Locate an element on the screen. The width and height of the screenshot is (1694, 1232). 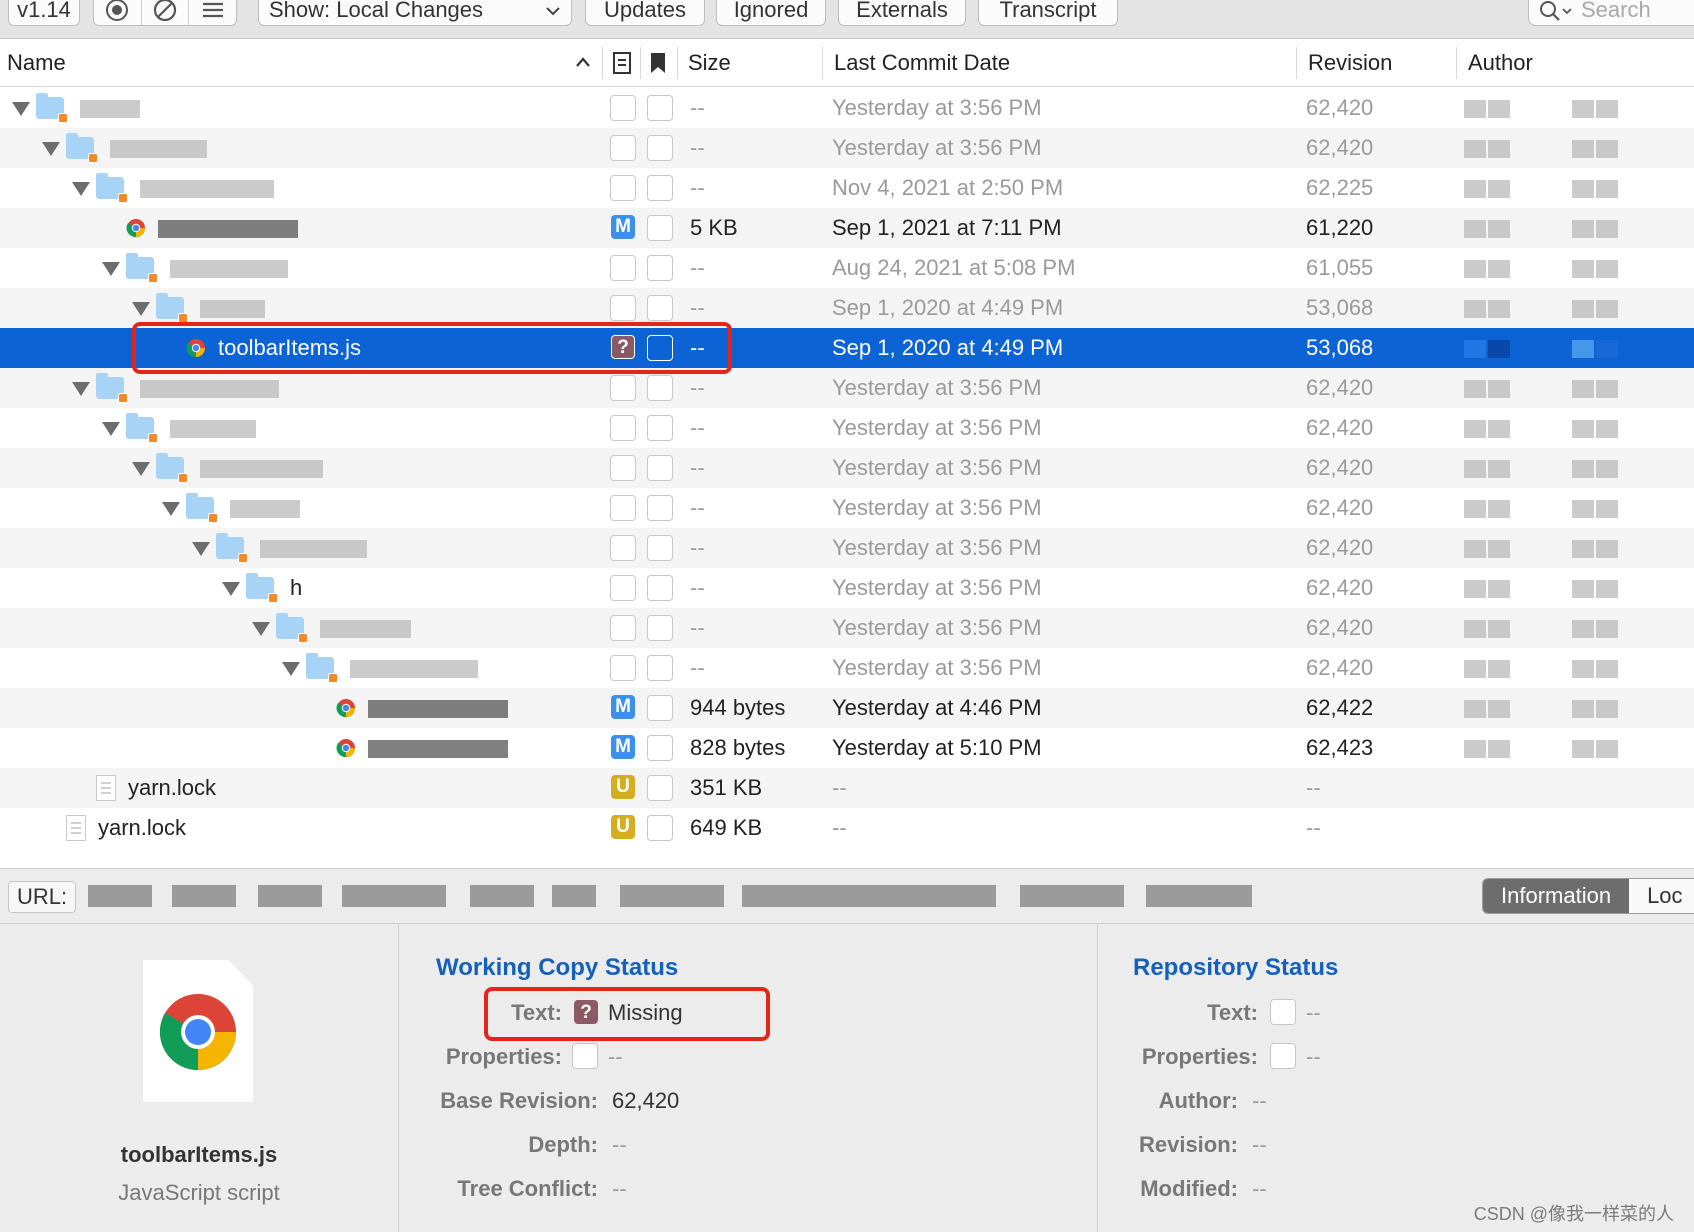
table-row: M 5 KB Sep 1, 2021 at 7:11 PM 61,220 is located at coordinates (847, 228).